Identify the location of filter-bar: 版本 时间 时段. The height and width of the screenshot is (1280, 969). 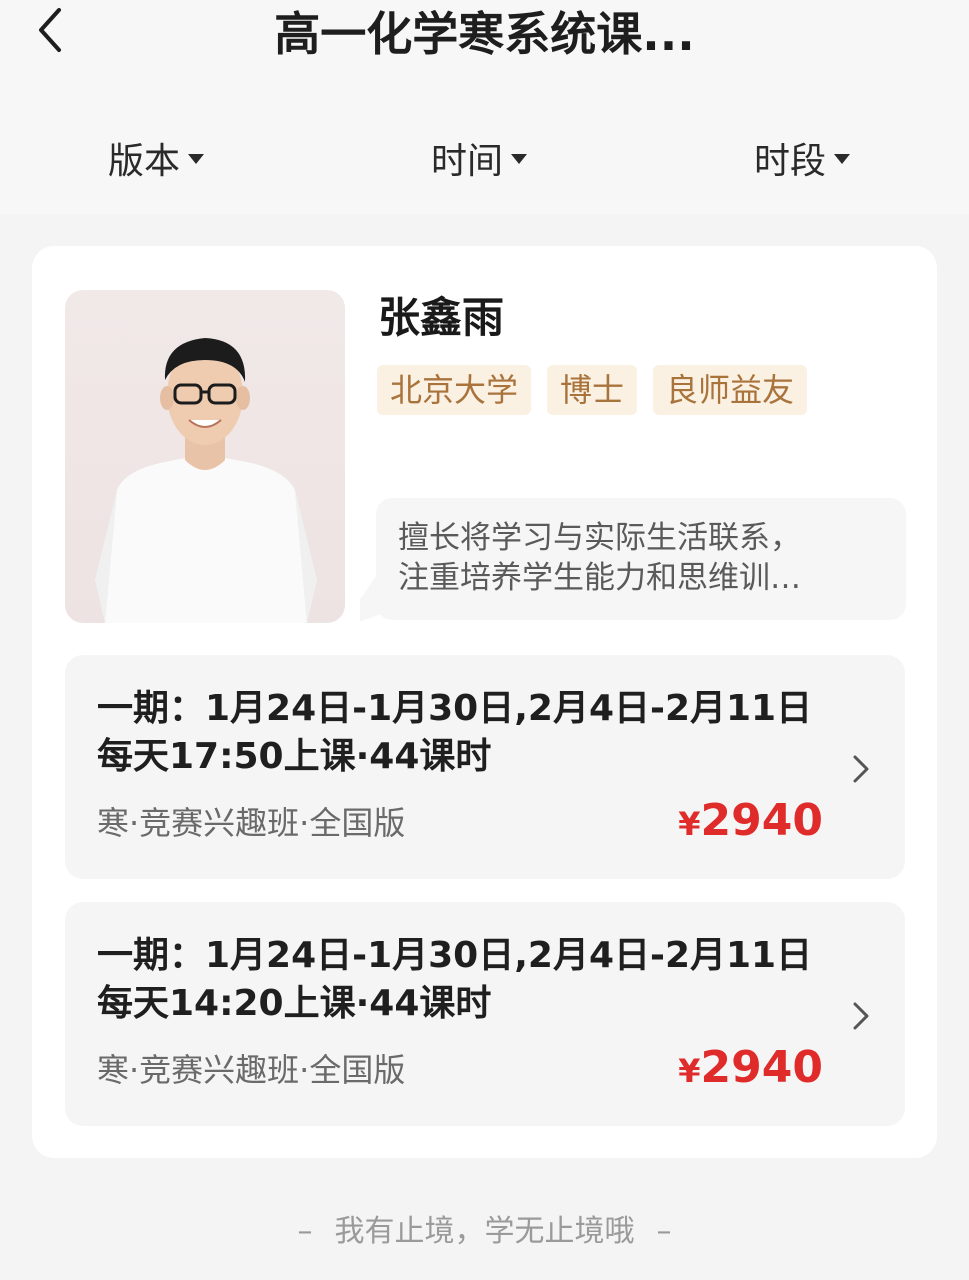
(484, 158).